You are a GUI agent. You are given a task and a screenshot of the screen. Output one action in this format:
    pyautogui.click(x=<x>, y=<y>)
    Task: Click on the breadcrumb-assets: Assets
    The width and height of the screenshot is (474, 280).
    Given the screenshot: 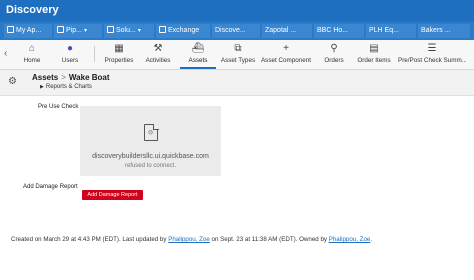 What is the action you would take?
    pyautogui.click(x=45, y=77)
    